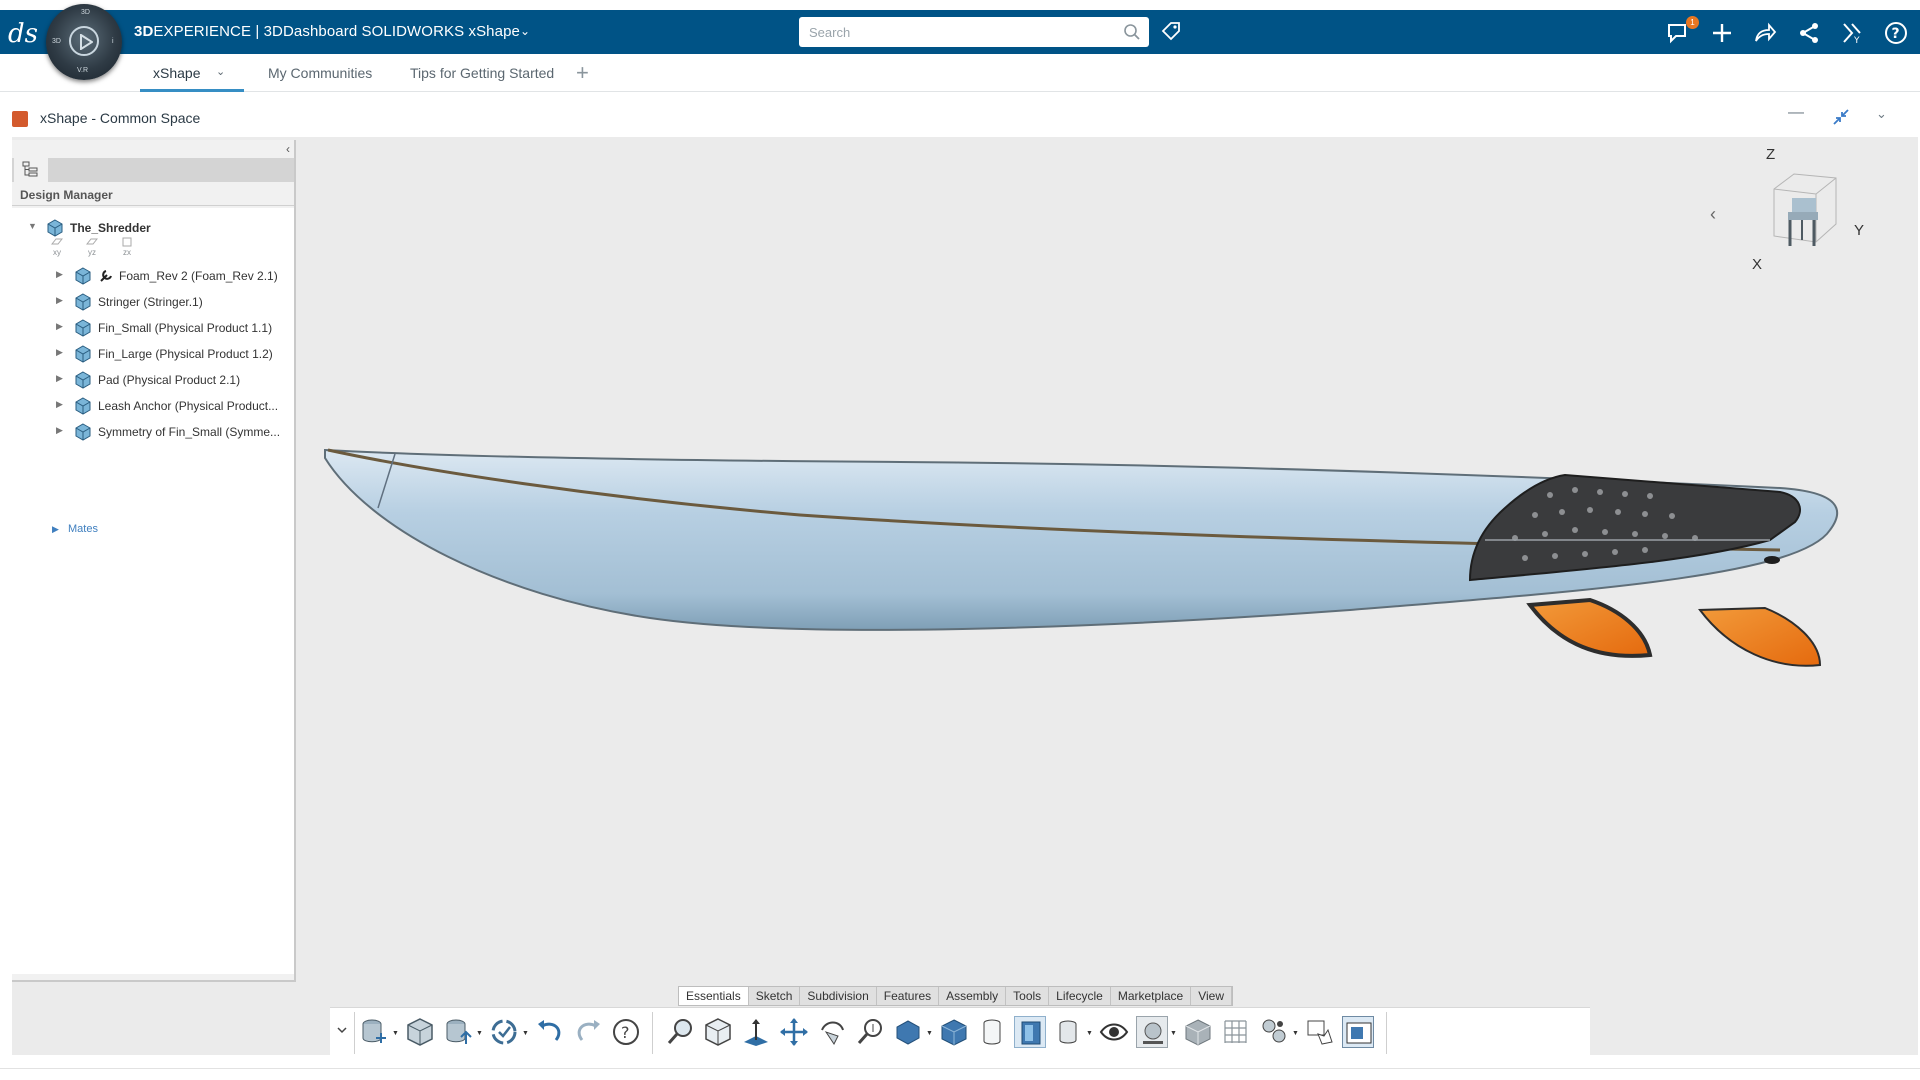  Describe the element at coordinates (1080, 996) in the screenshot. I see `cmd-tab-lifecycle: Lifecycle` at that location.